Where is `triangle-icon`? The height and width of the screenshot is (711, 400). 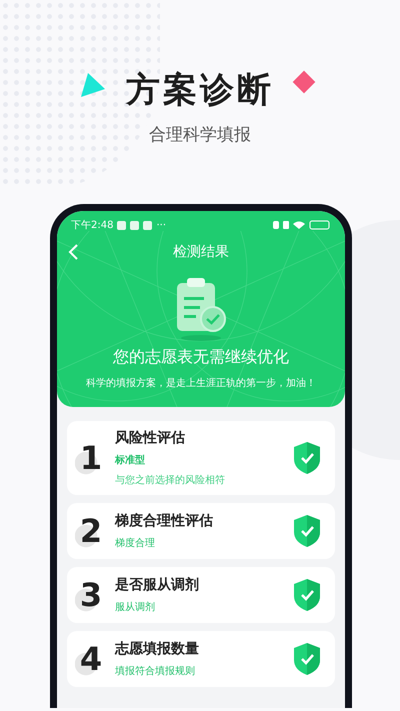 triangle-icon is located at coordinates (93, 85).